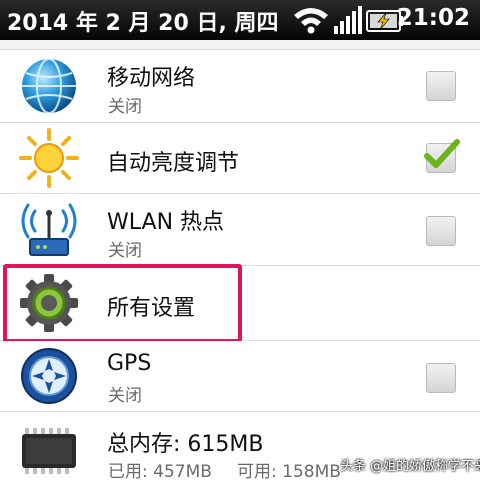  Describe the element at coordinates (166, 222) in the screenshot. I see `setting-title: WLAN 热点` at that location.